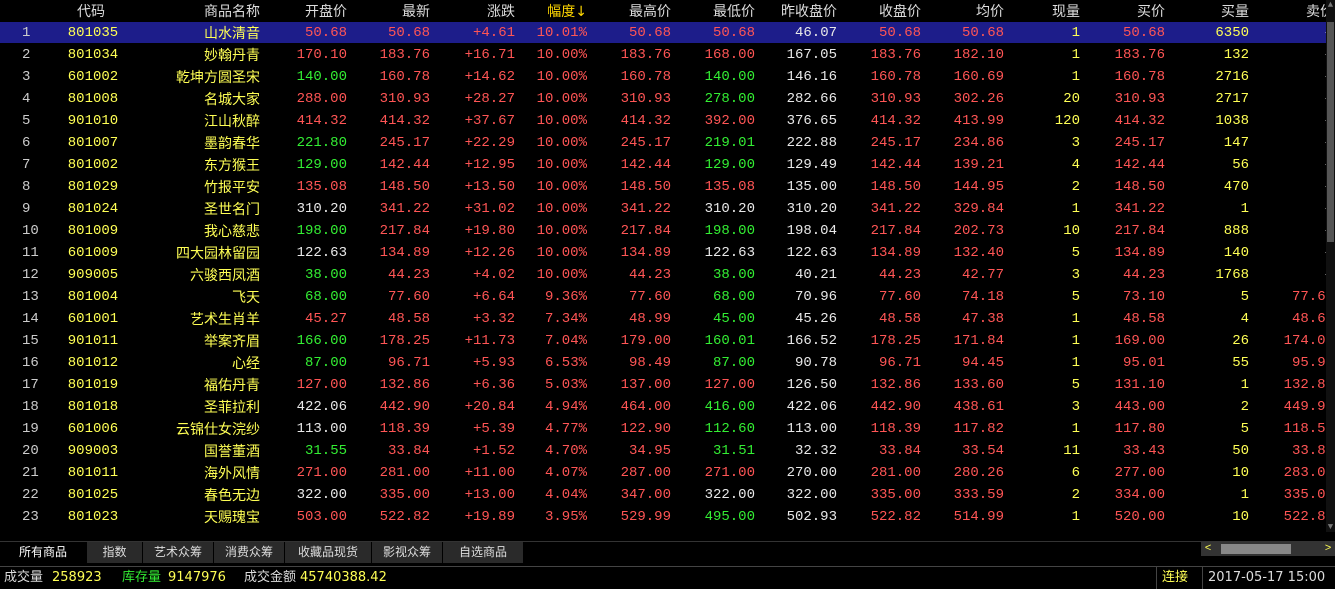  Describe the element at coordinates (966, 472) in the screenshot. I see `avg-cell: 280.26` at that location.